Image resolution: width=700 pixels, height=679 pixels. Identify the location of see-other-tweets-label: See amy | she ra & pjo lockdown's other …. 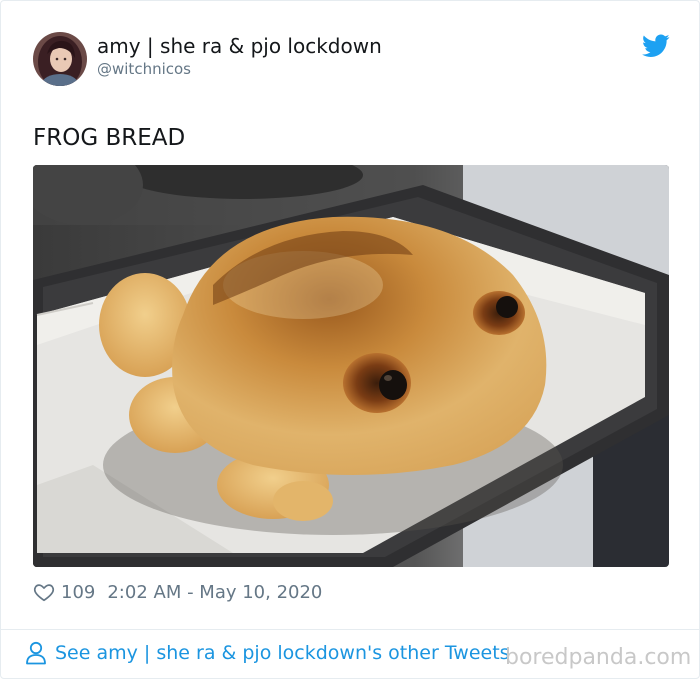
(282, 653).